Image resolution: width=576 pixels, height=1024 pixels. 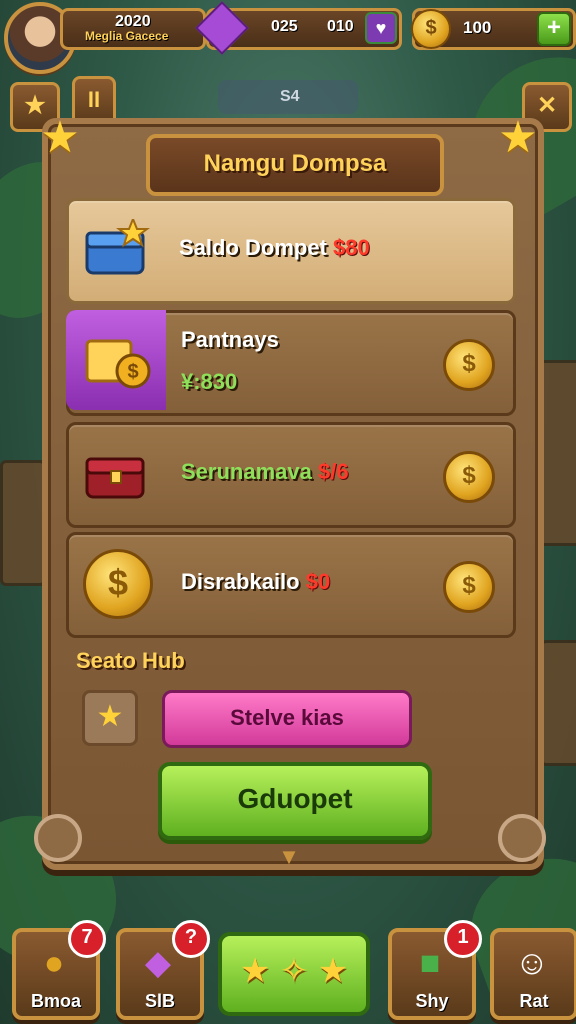 I want to click on notification-badge: ?, so click(x=191, y=939).